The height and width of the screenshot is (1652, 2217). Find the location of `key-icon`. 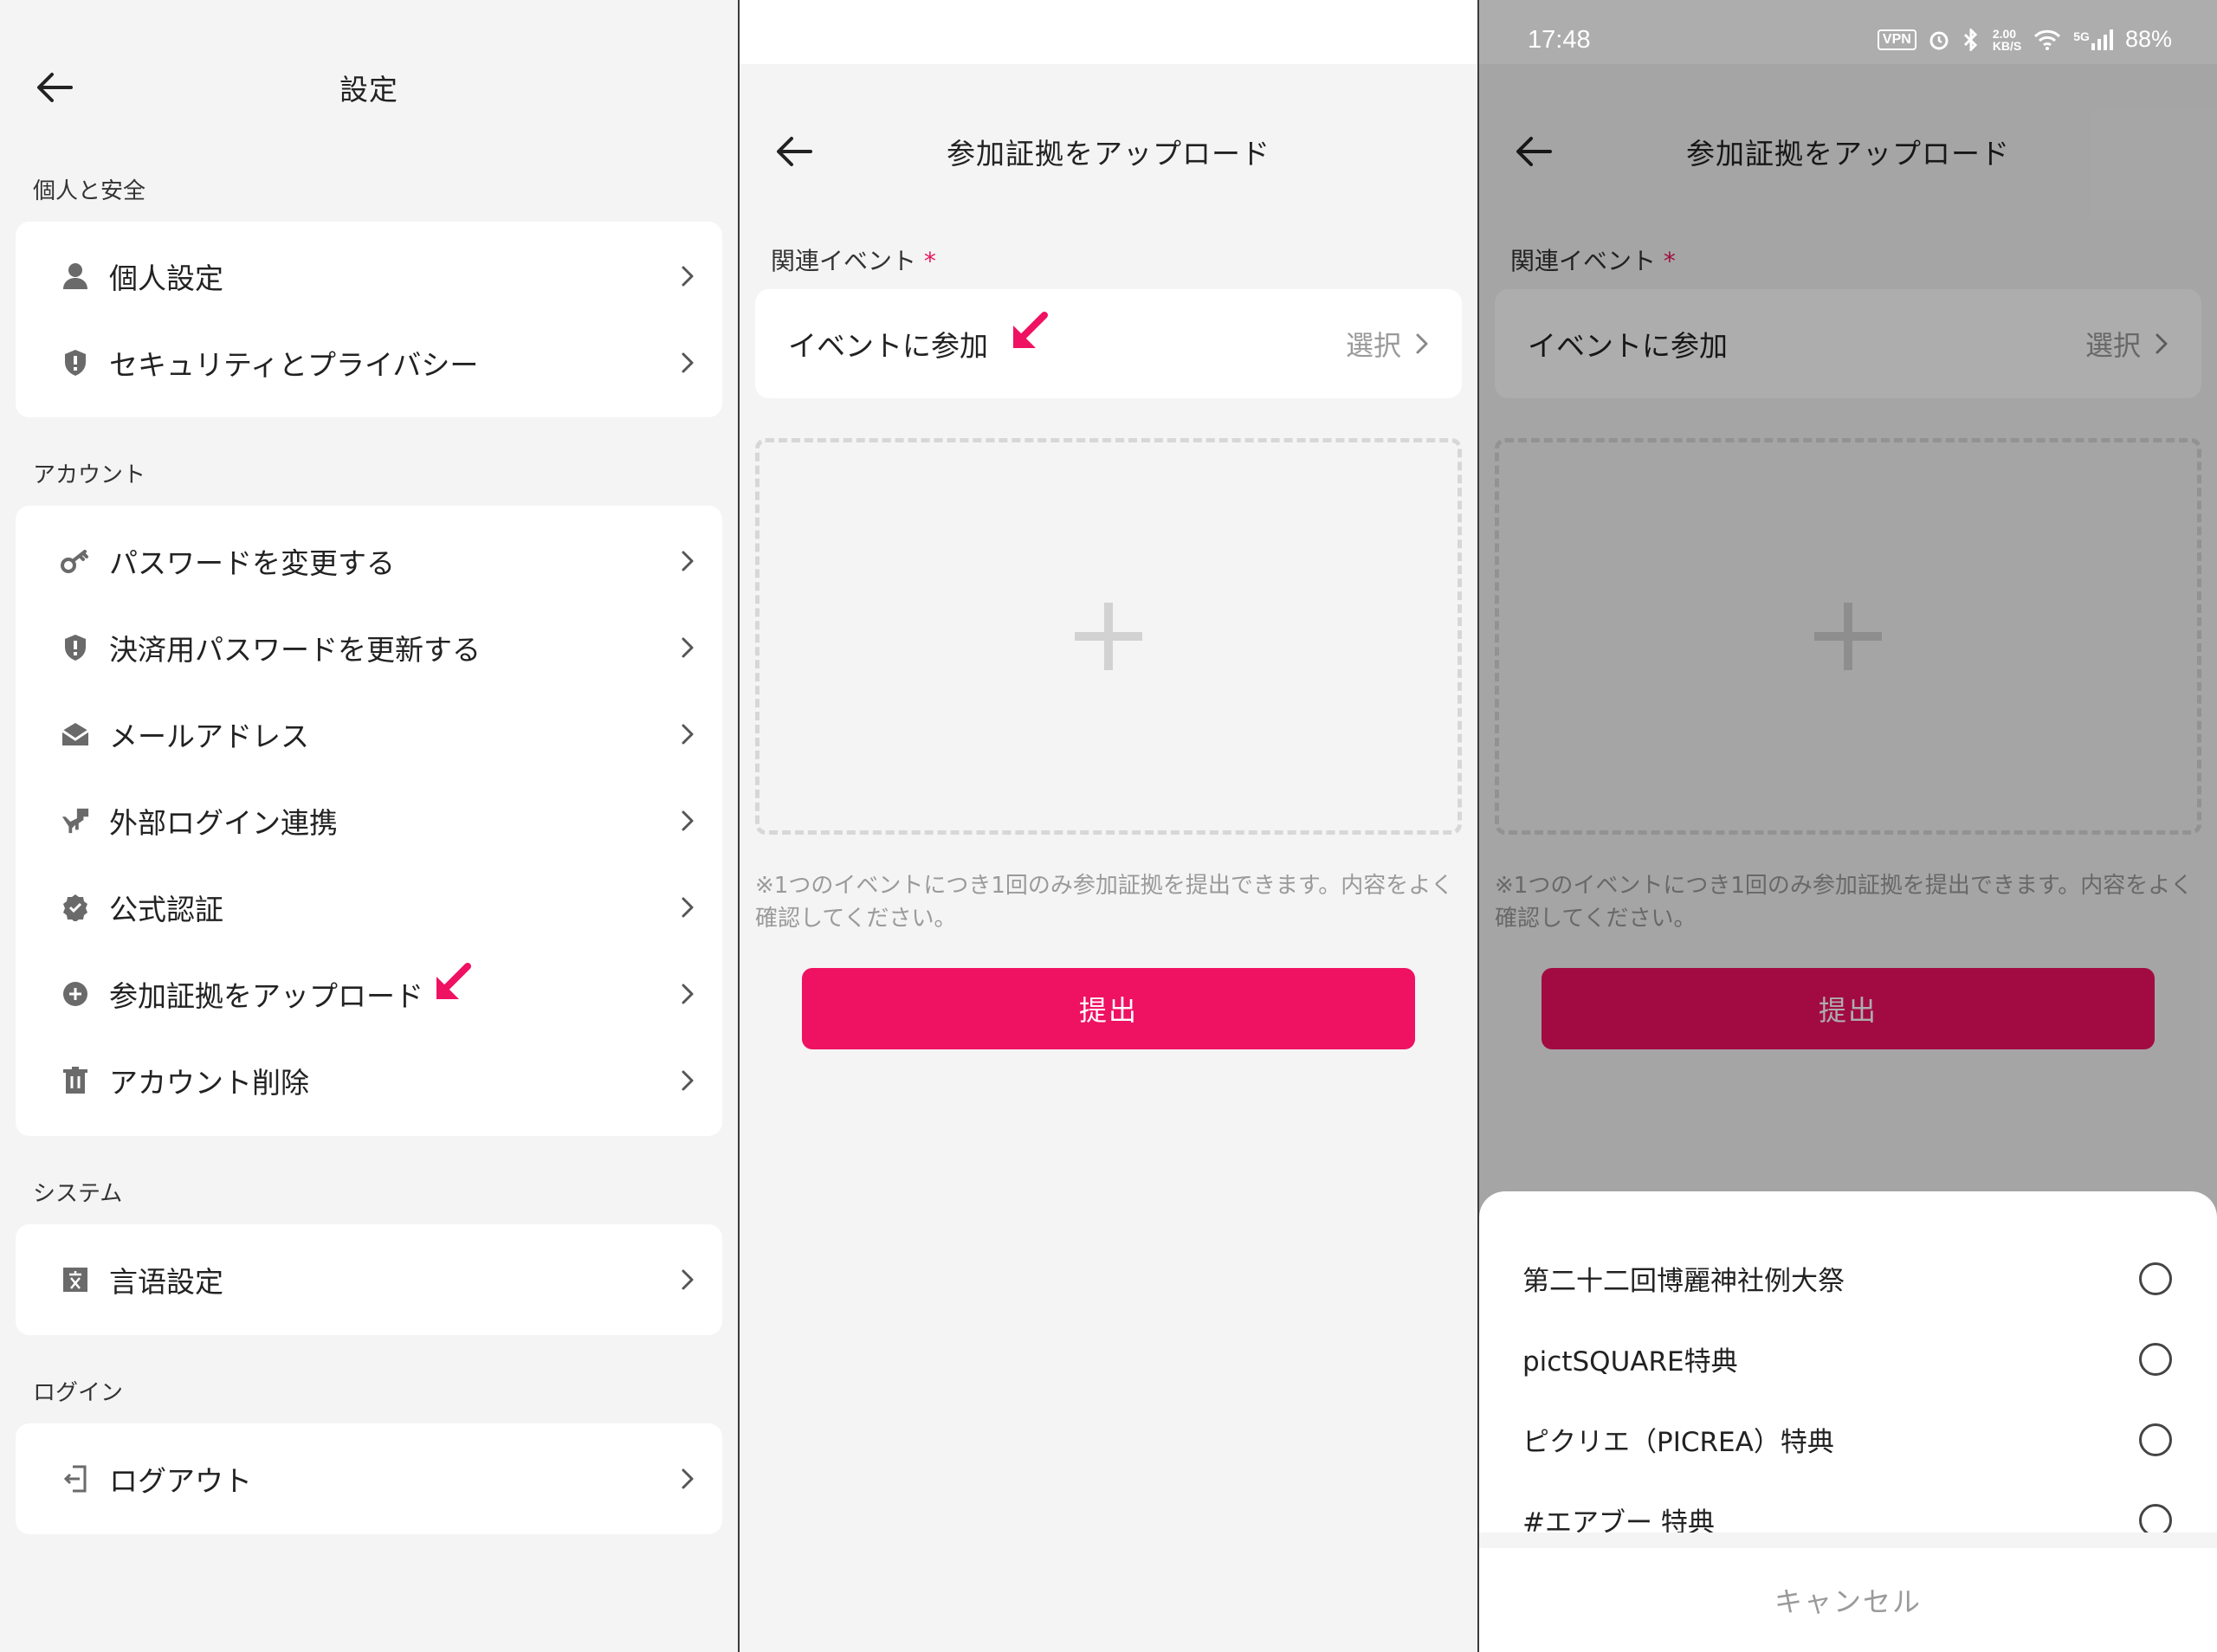

key-icon is located at coordinates (75, 561).